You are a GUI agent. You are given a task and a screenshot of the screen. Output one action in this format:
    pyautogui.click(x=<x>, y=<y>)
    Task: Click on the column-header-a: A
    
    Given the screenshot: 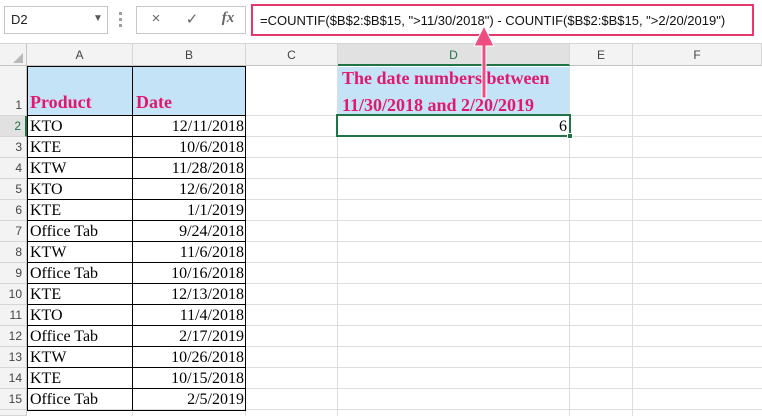 What is the action you would take?
    pyautogui.click(x=80, y=55)
    